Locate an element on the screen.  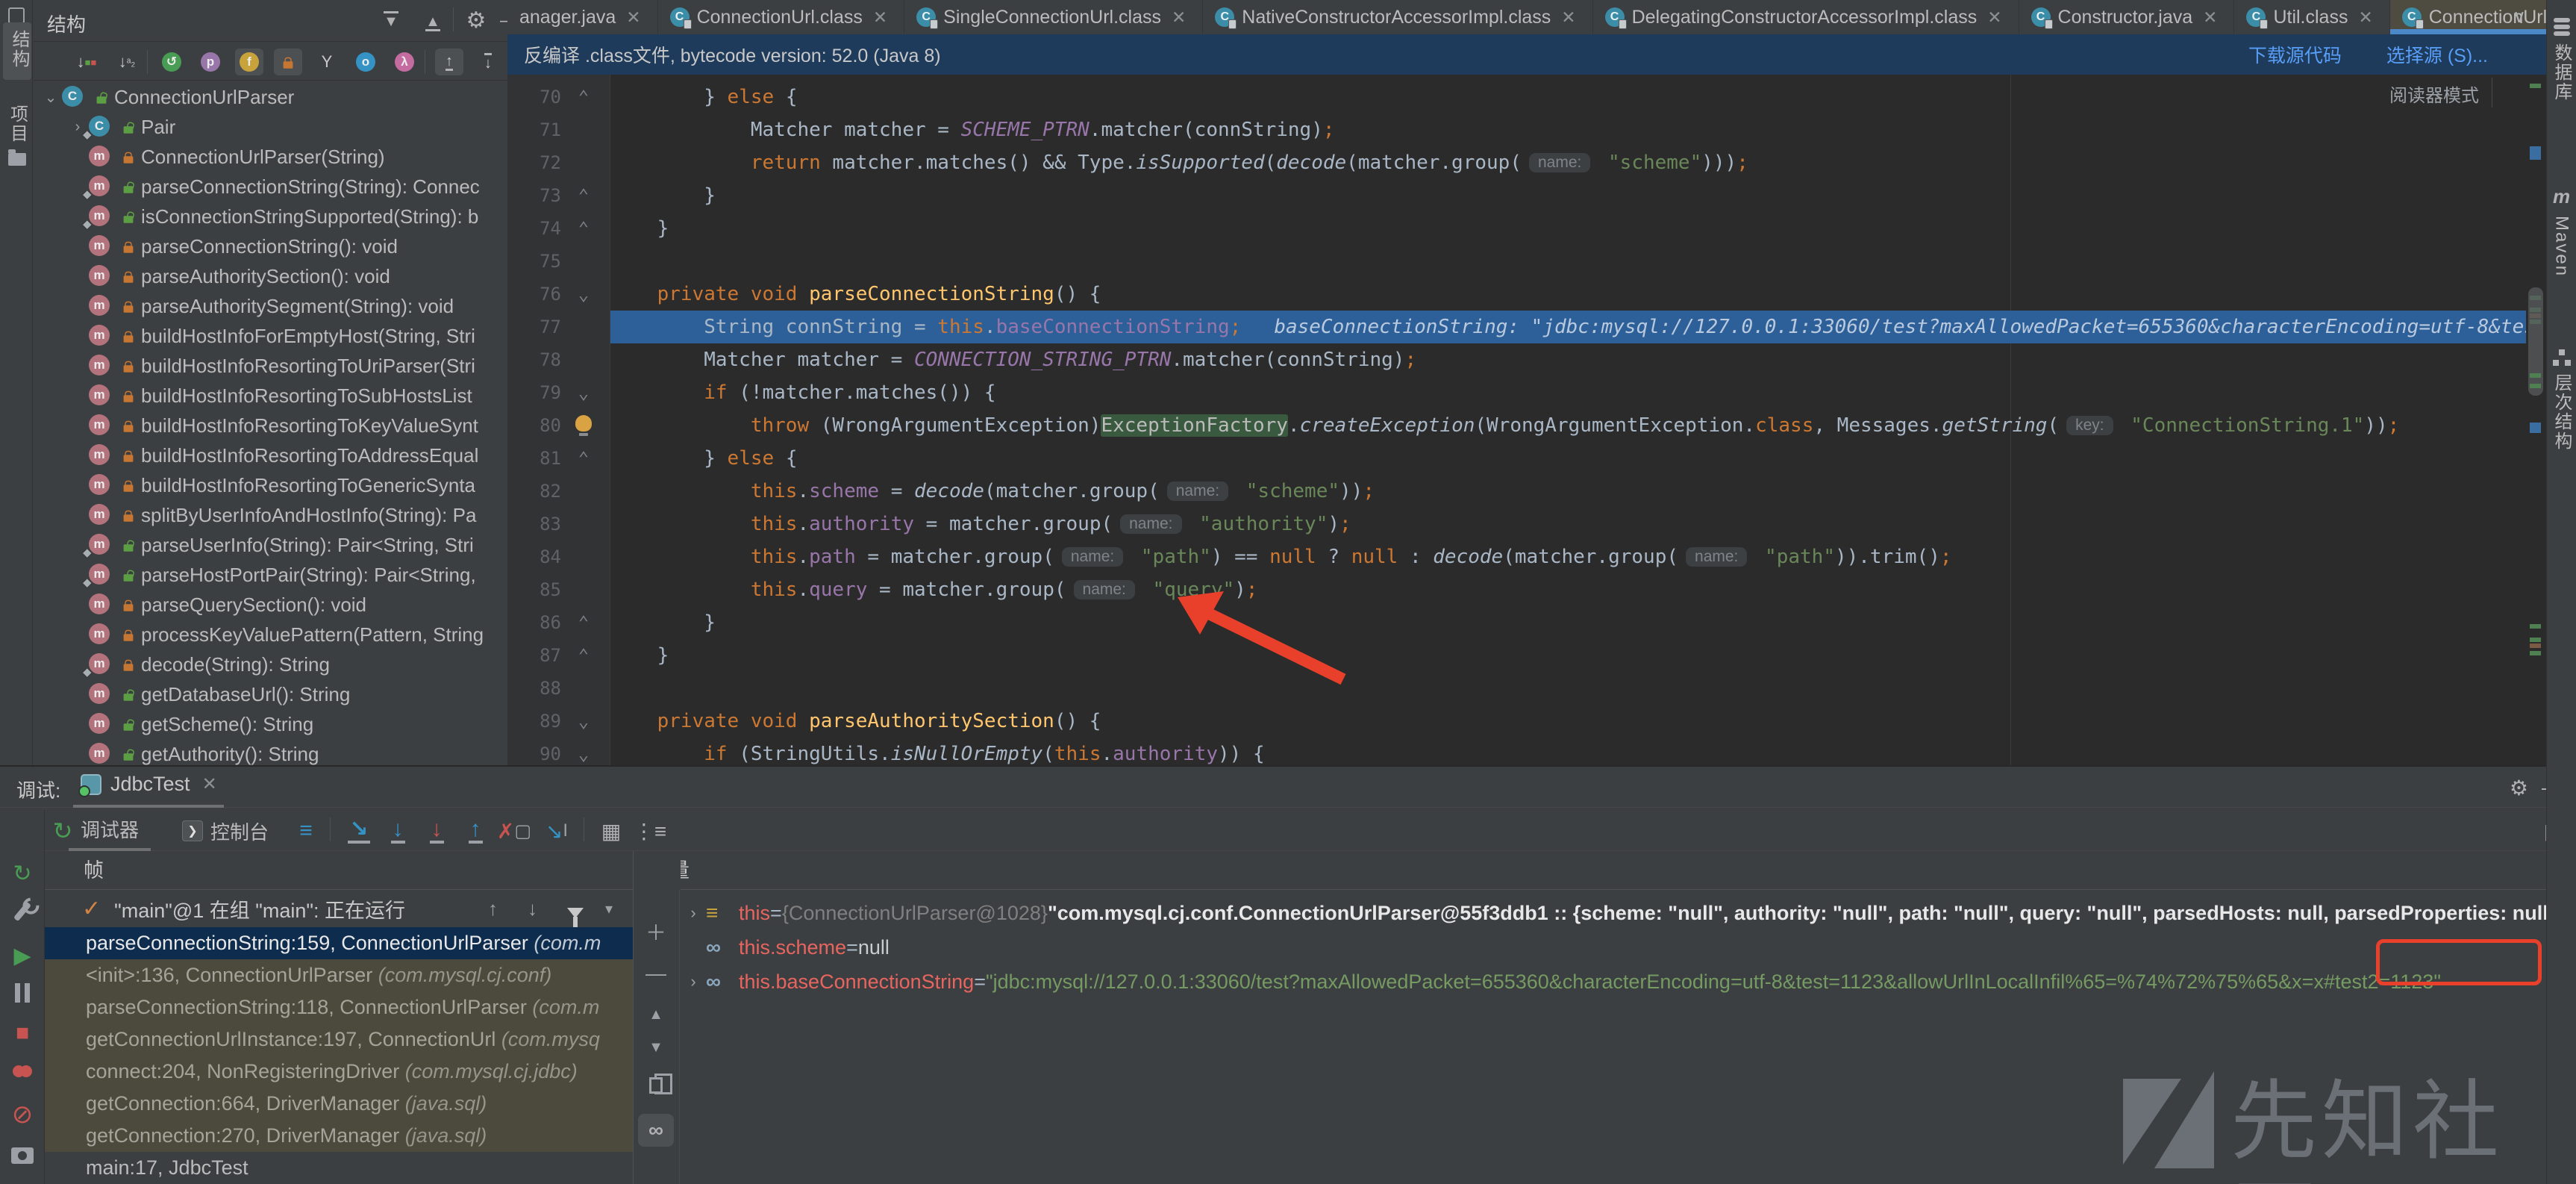
gutter-line-89: 89 ⌄ is located at coordinates (558, 721).